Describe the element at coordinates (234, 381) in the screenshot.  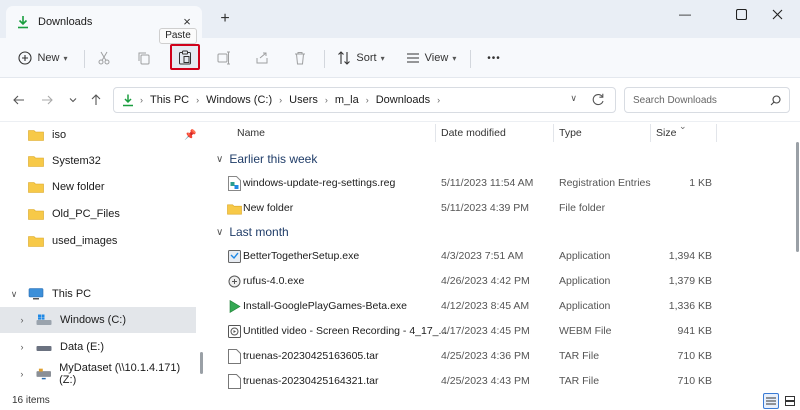
I see `file-icon` at that location.